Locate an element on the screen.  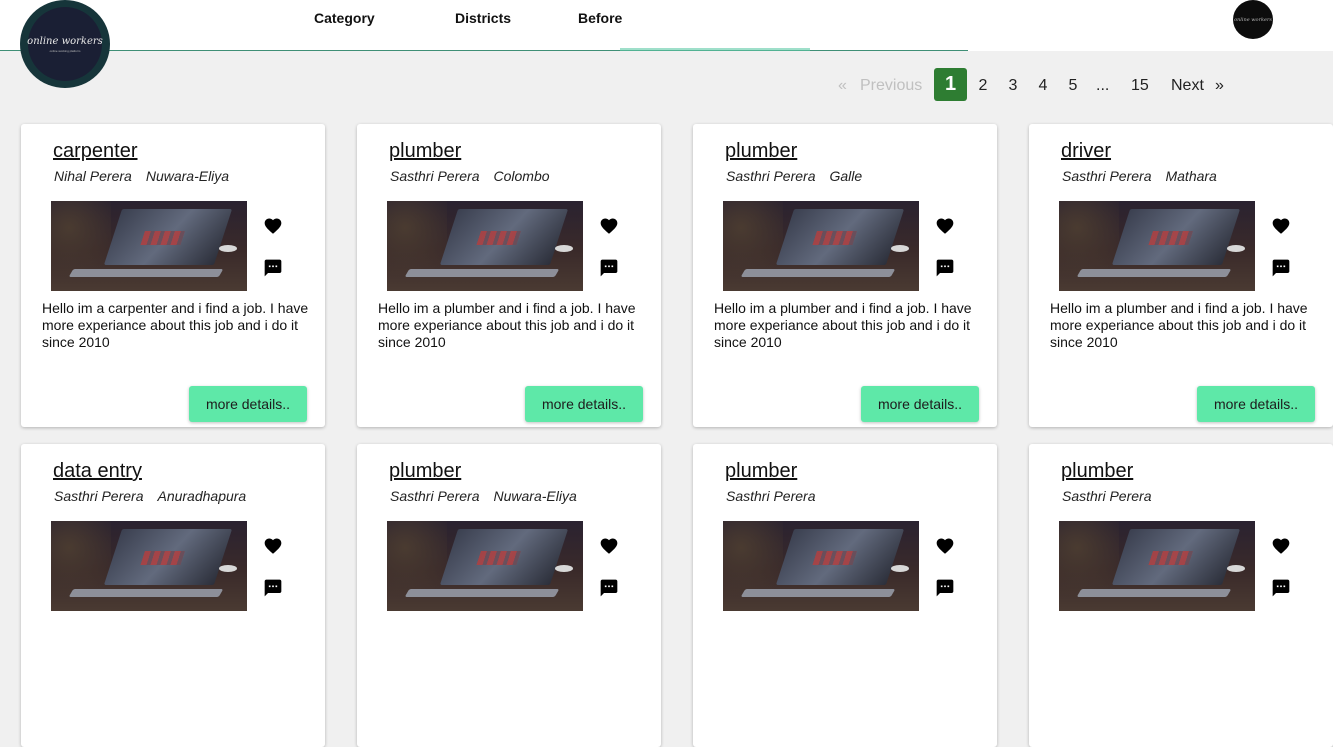
avatar-logo-text: online workers is located at coordinates (1253, 19).